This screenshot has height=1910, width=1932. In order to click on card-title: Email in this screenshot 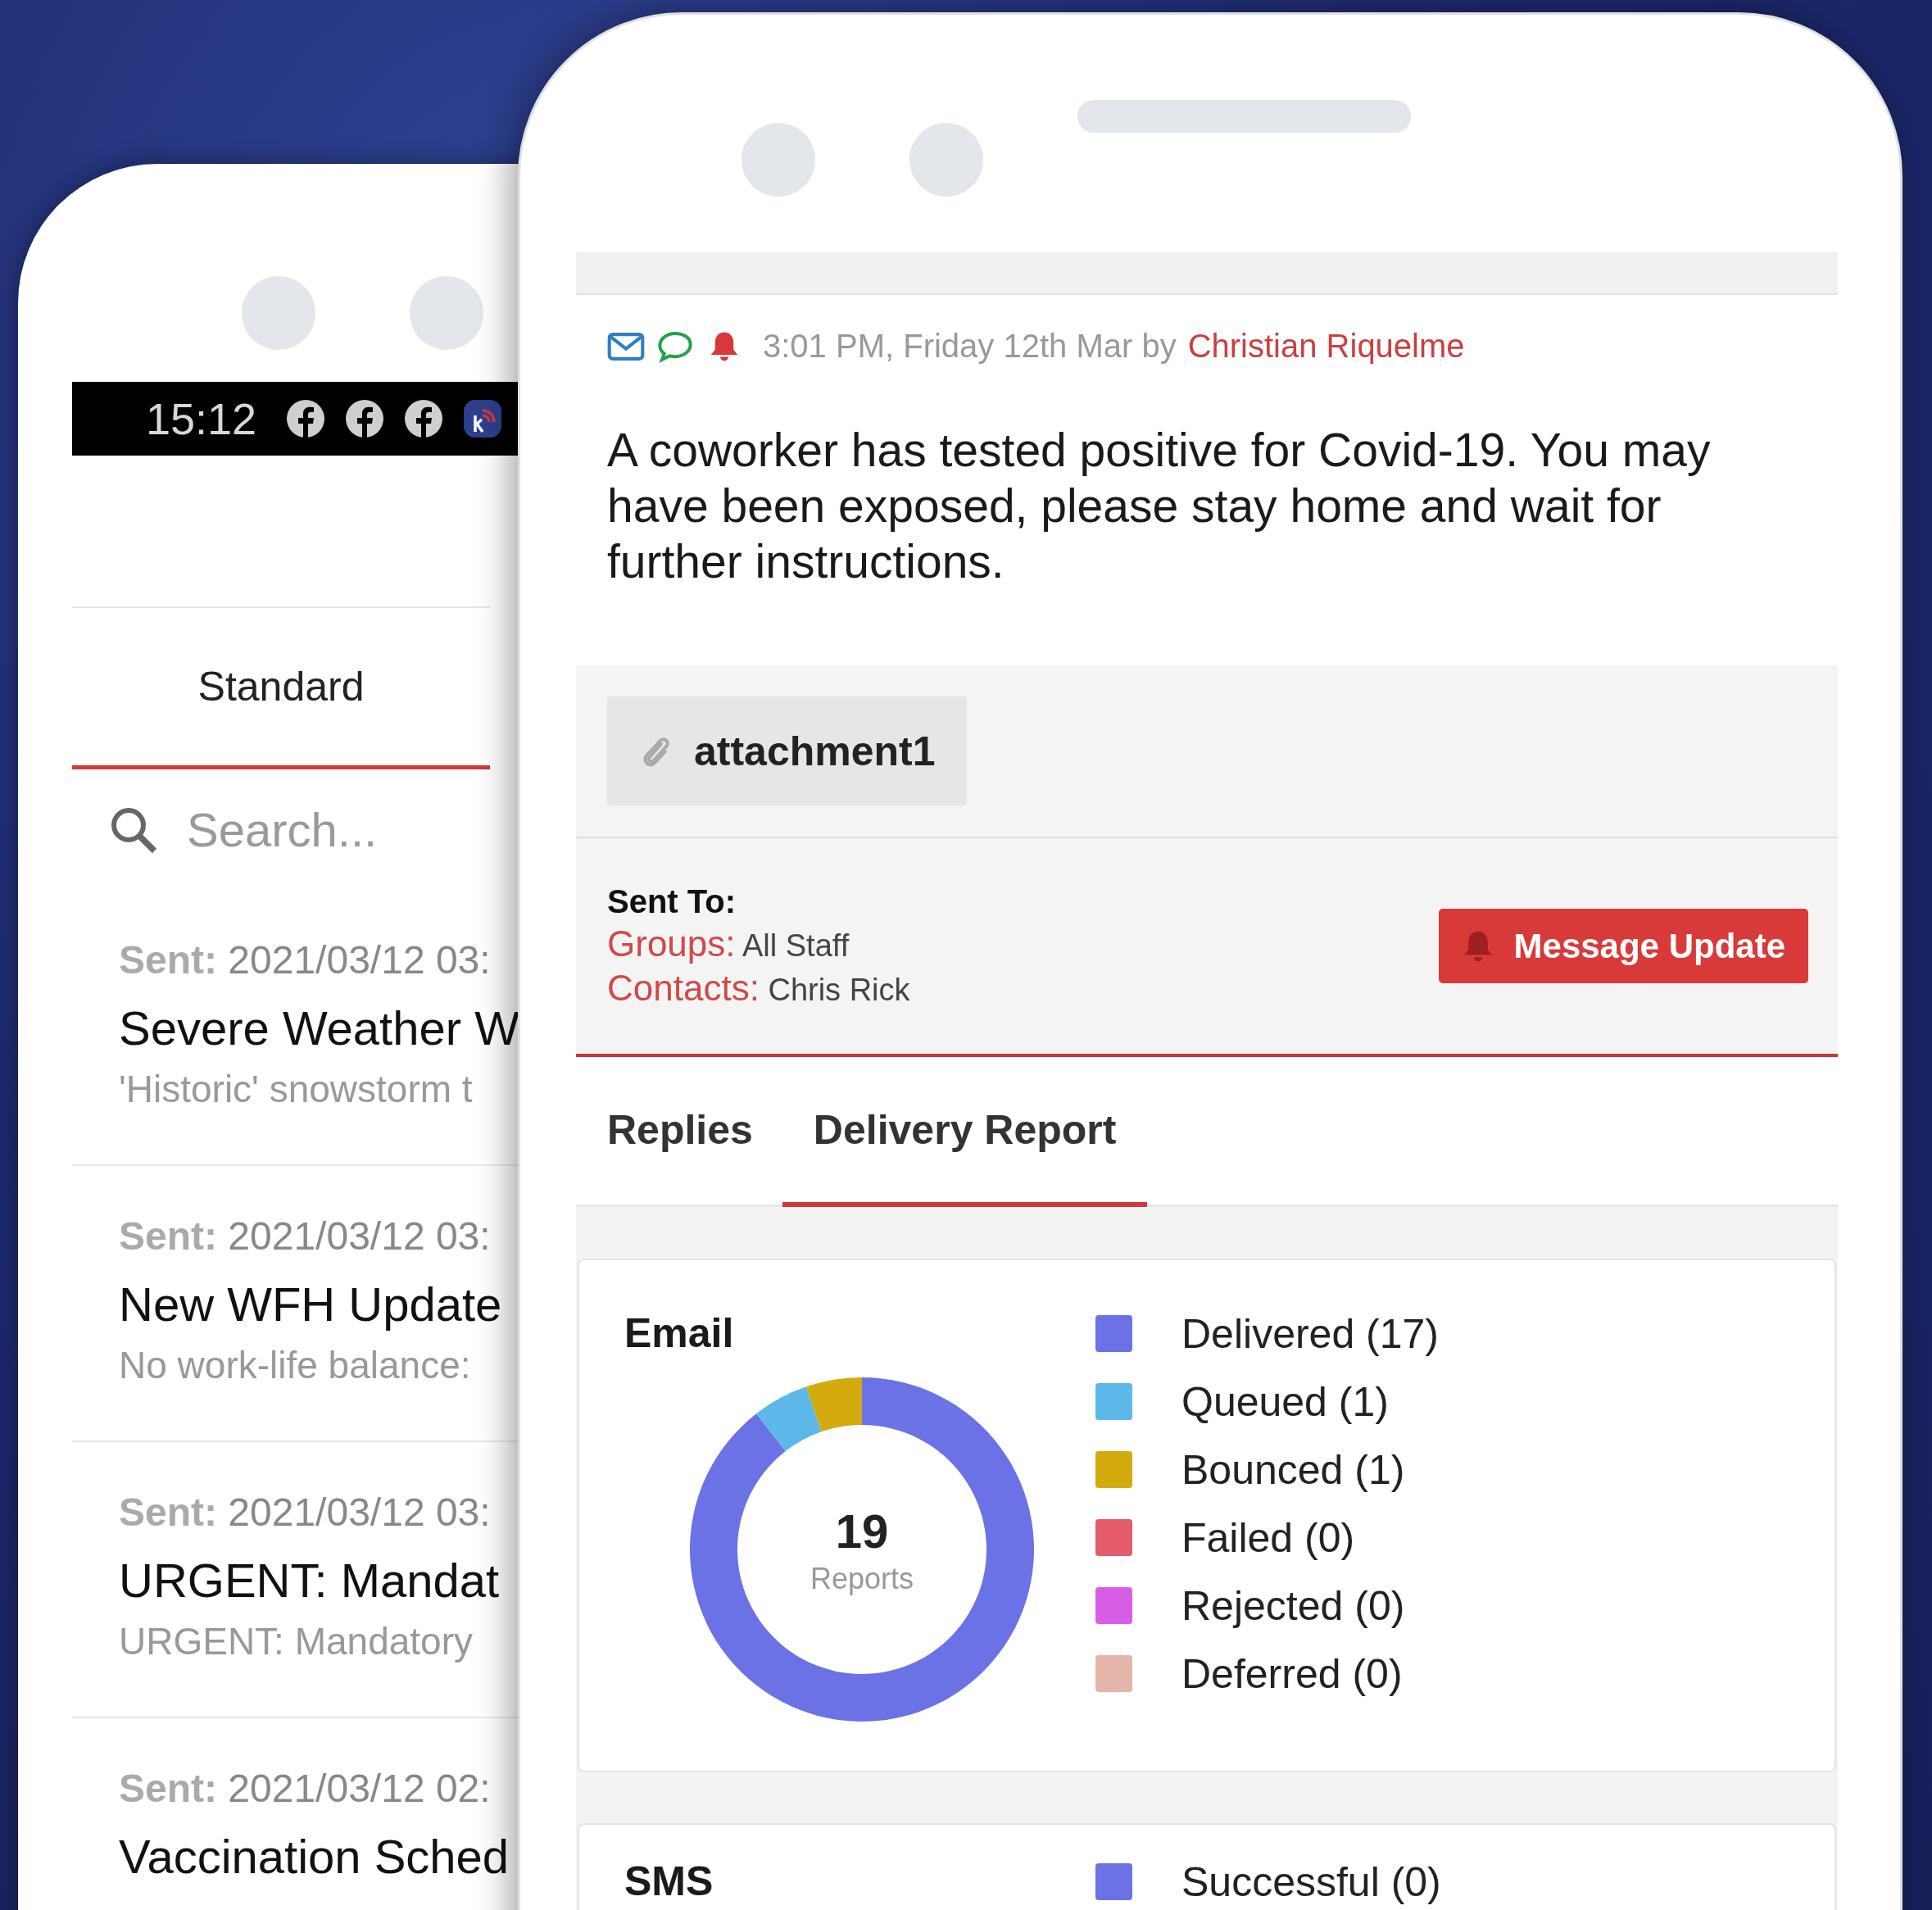, I will do `click(679, 1333)`.